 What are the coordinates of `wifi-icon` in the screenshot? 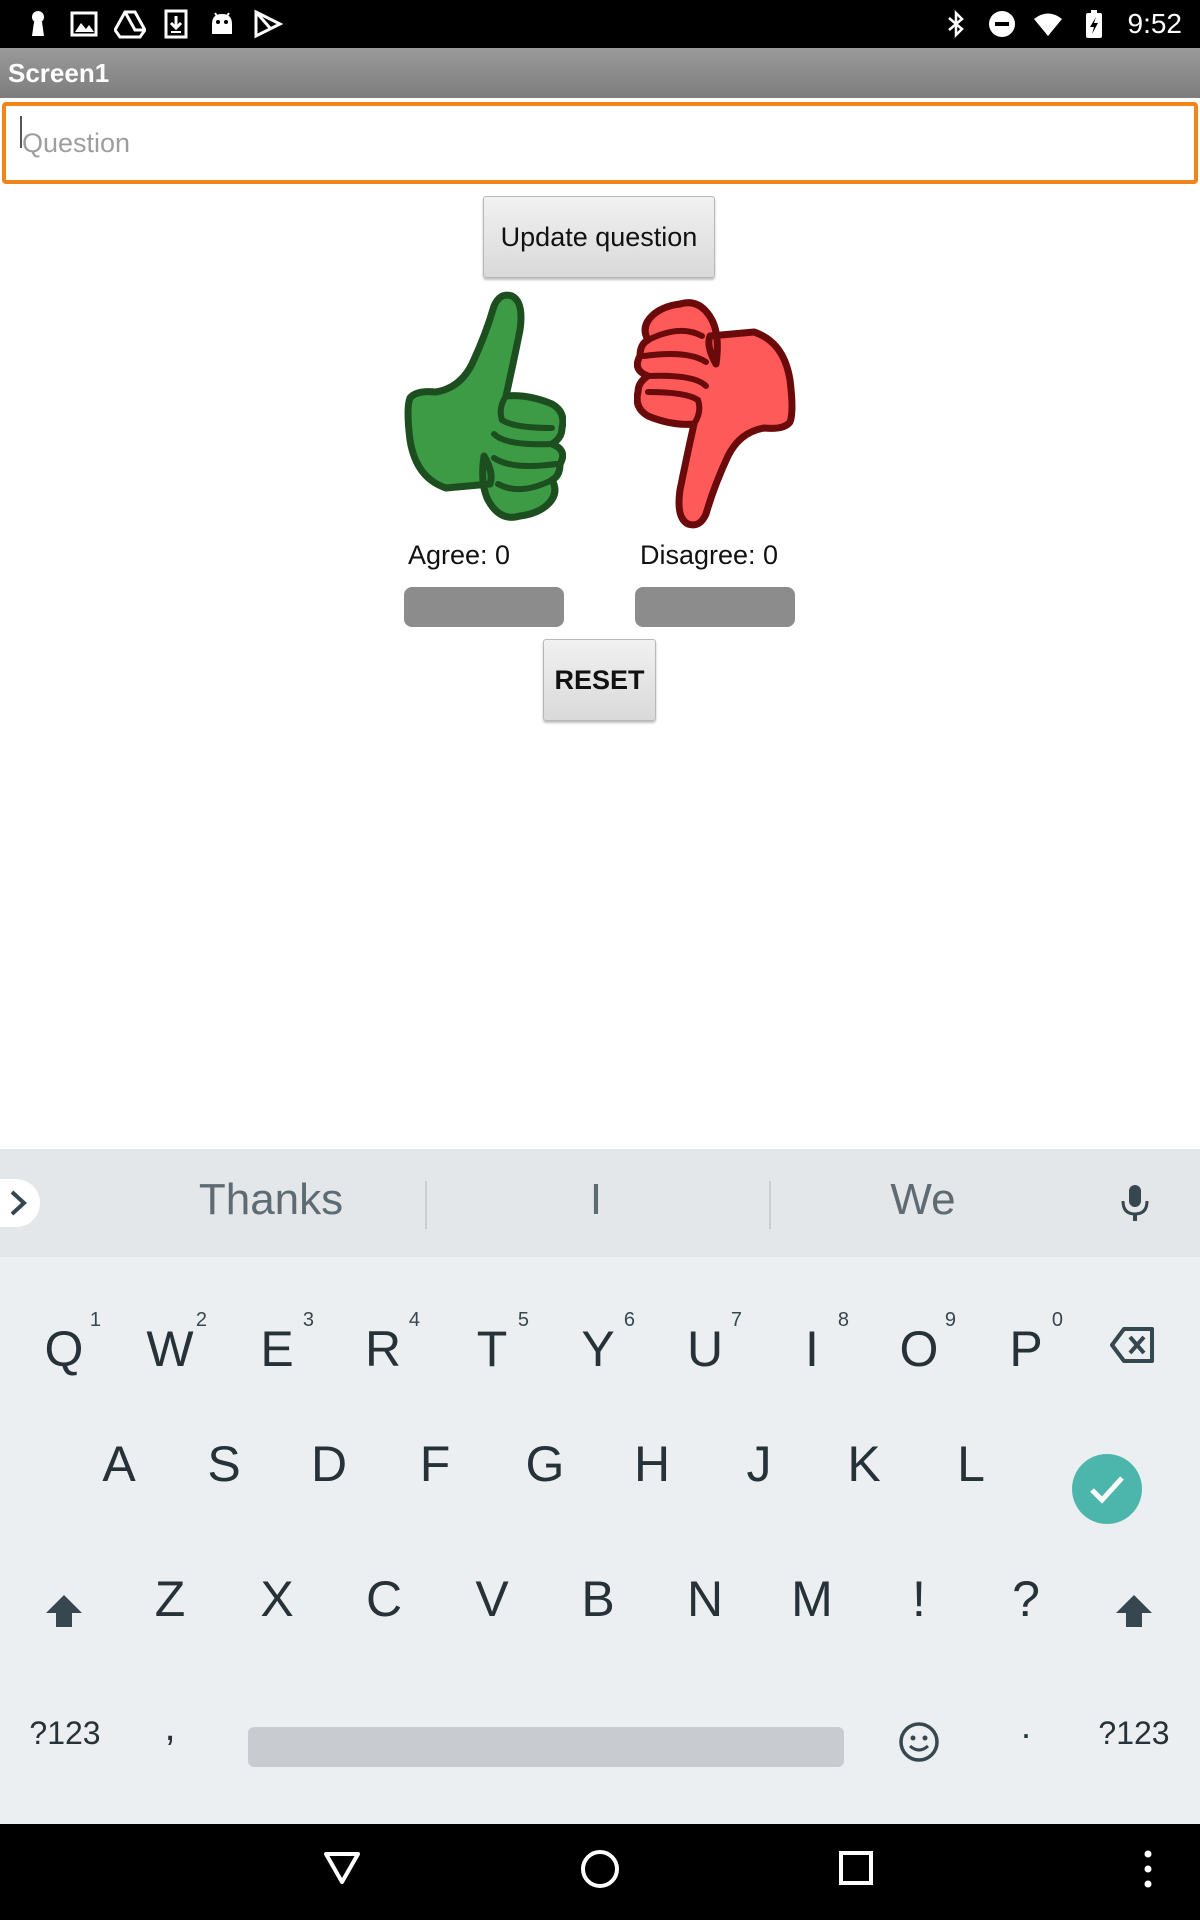 It's located at (1047, 24).